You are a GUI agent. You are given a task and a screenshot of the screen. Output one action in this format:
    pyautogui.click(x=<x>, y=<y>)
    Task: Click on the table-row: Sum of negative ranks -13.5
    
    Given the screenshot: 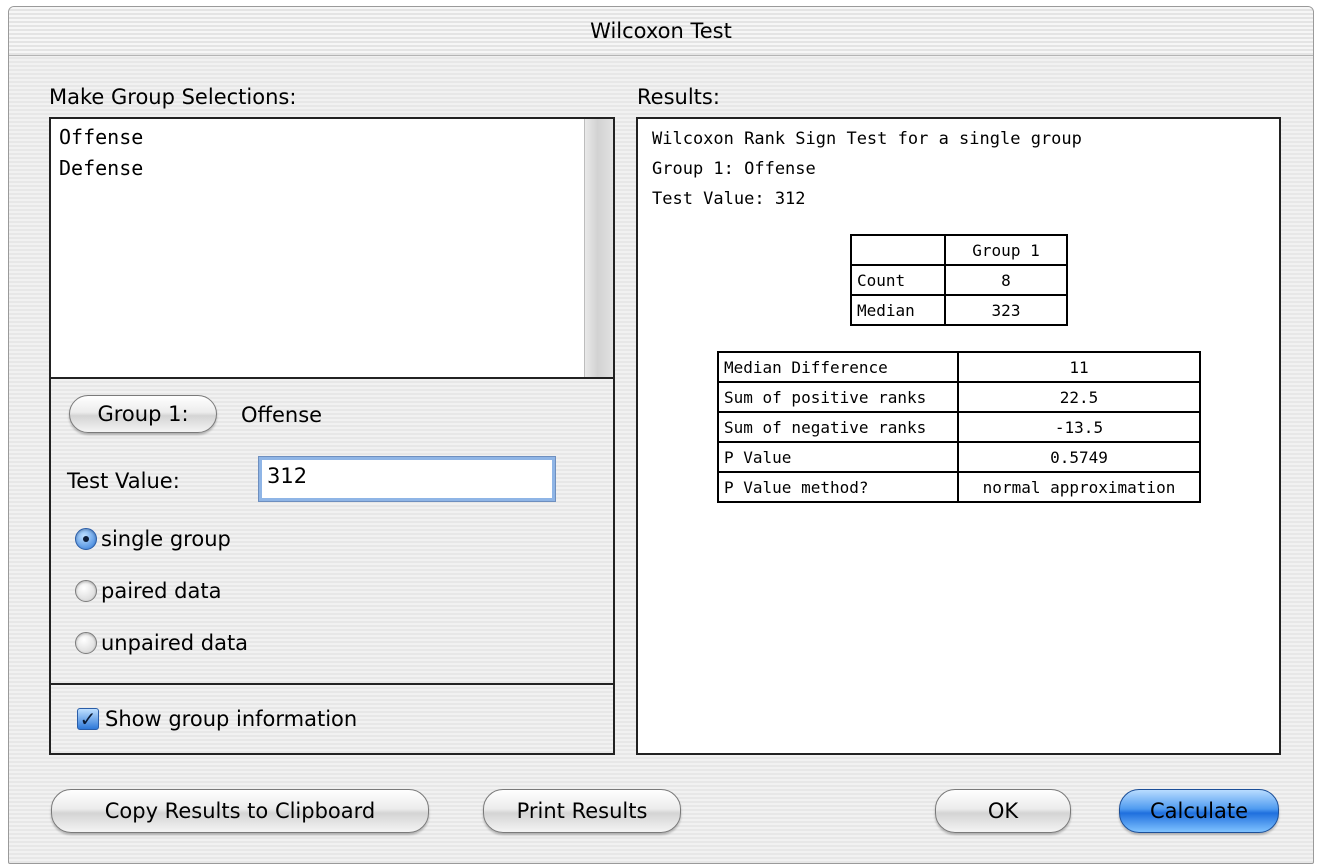 What is the action you would take?
    pyautogui.click(x=959, y=427)
    